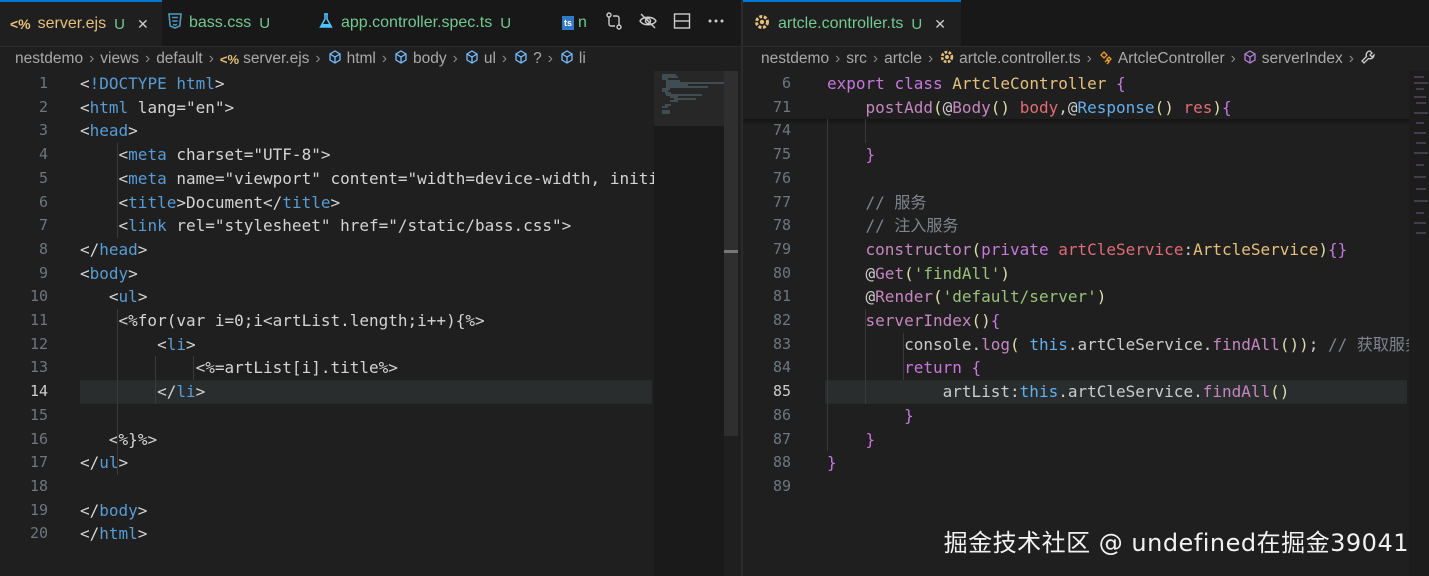  I want to click on line-number: 13, so click(38, 367).